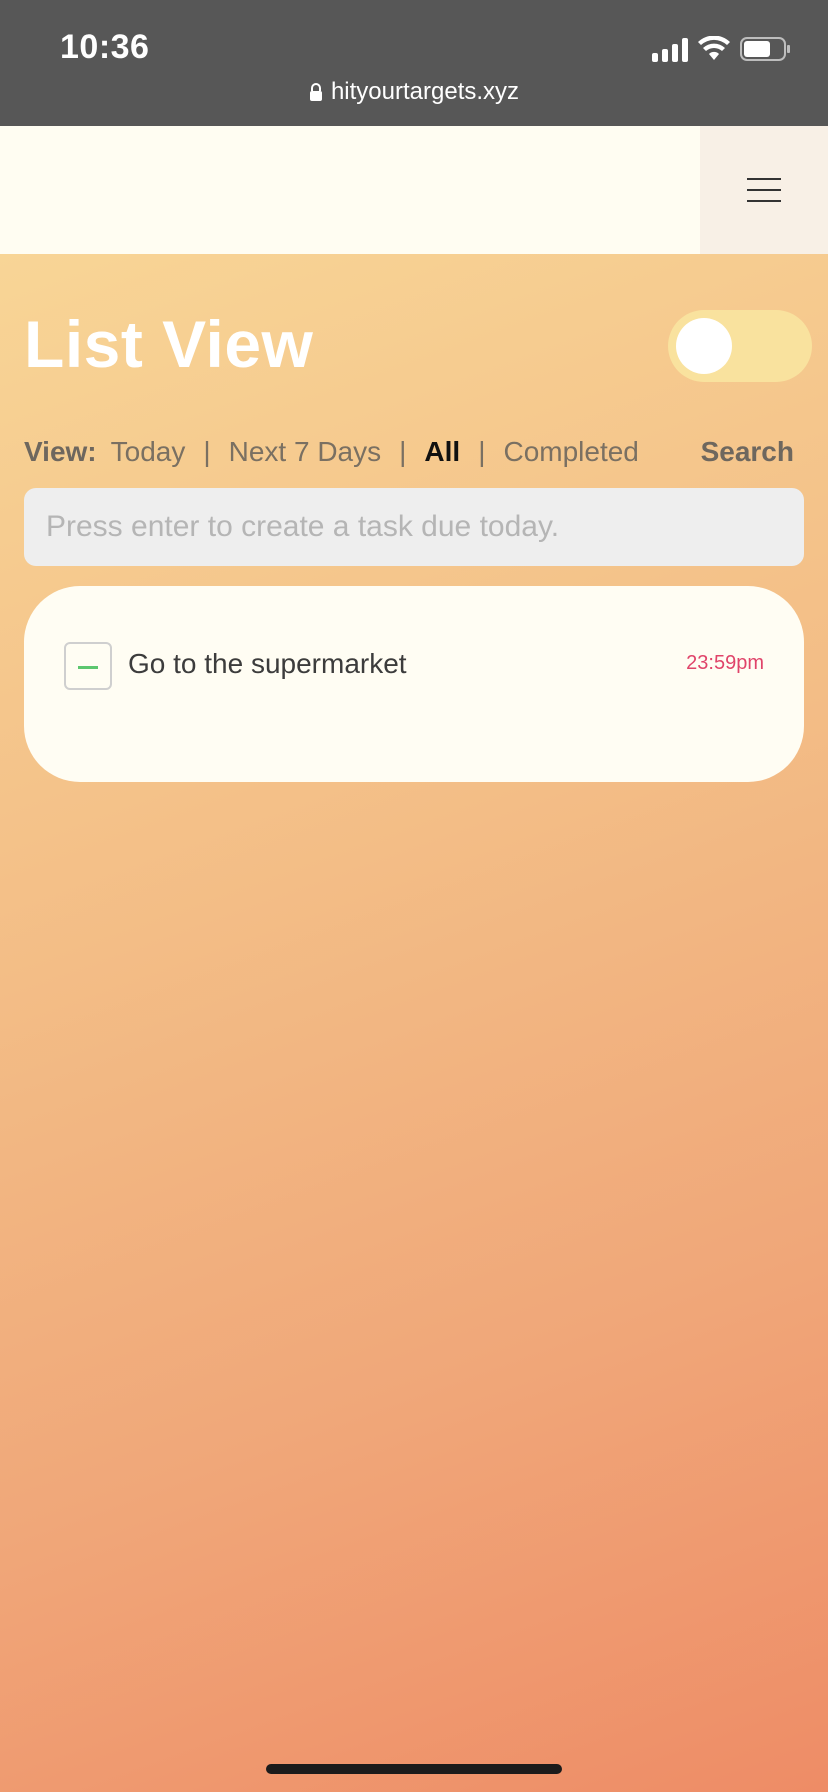 The image size is (828, 1792). I want to click on toggle-knob, so click(704, 346).